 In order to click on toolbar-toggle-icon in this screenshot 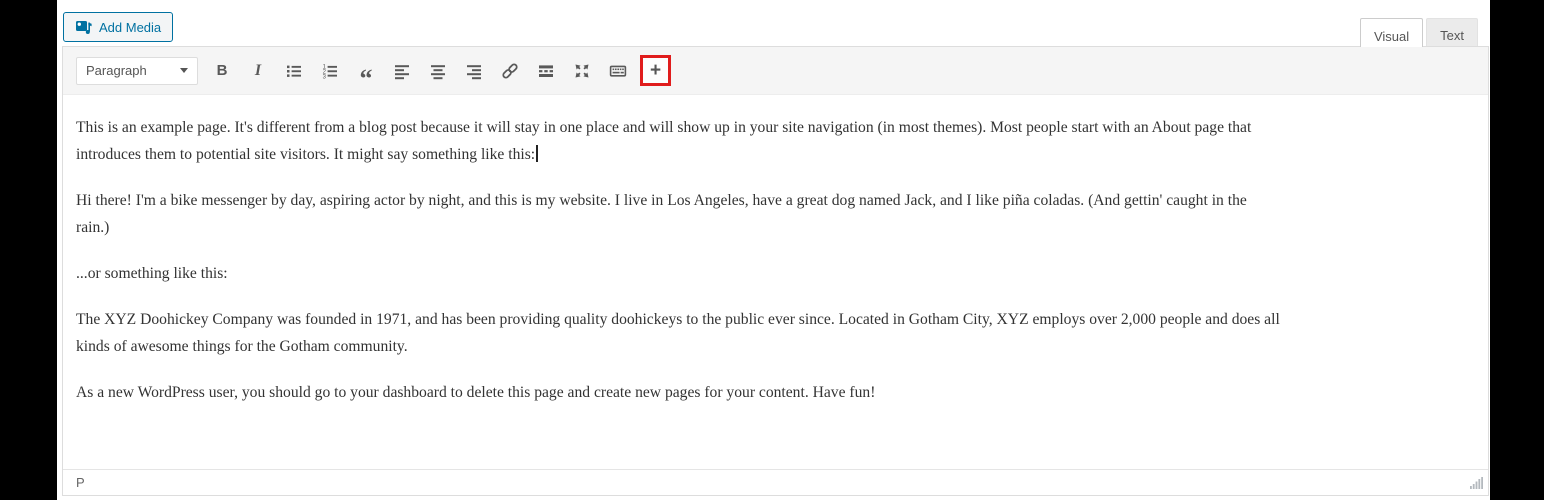, I will do `click(618, 71)`.